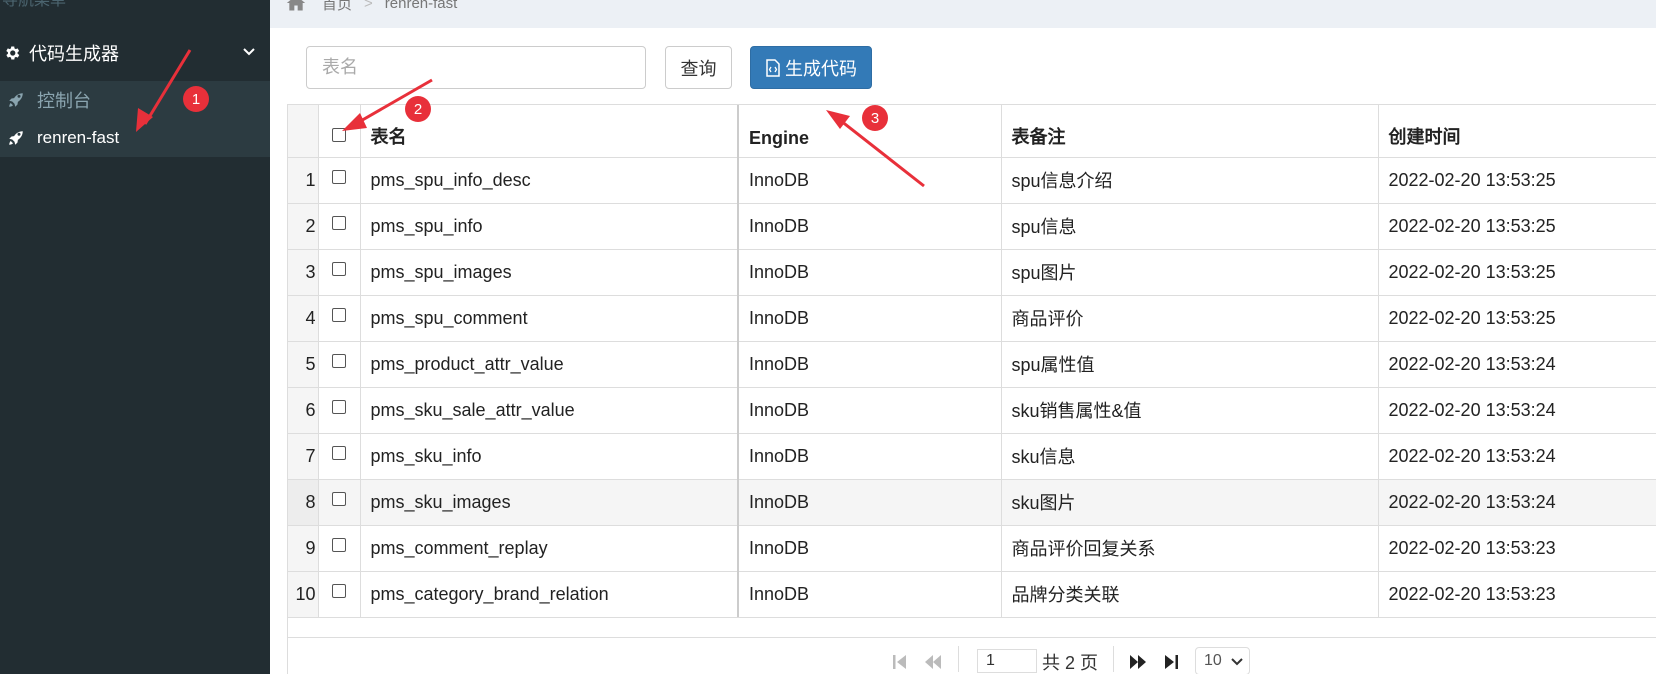 Image resolution: width=1656 pixels, height=674 pixels. What do you see at coordinates (296, 6) in the screenshot?
I see `home-icon` at bounding box center [296, 6].